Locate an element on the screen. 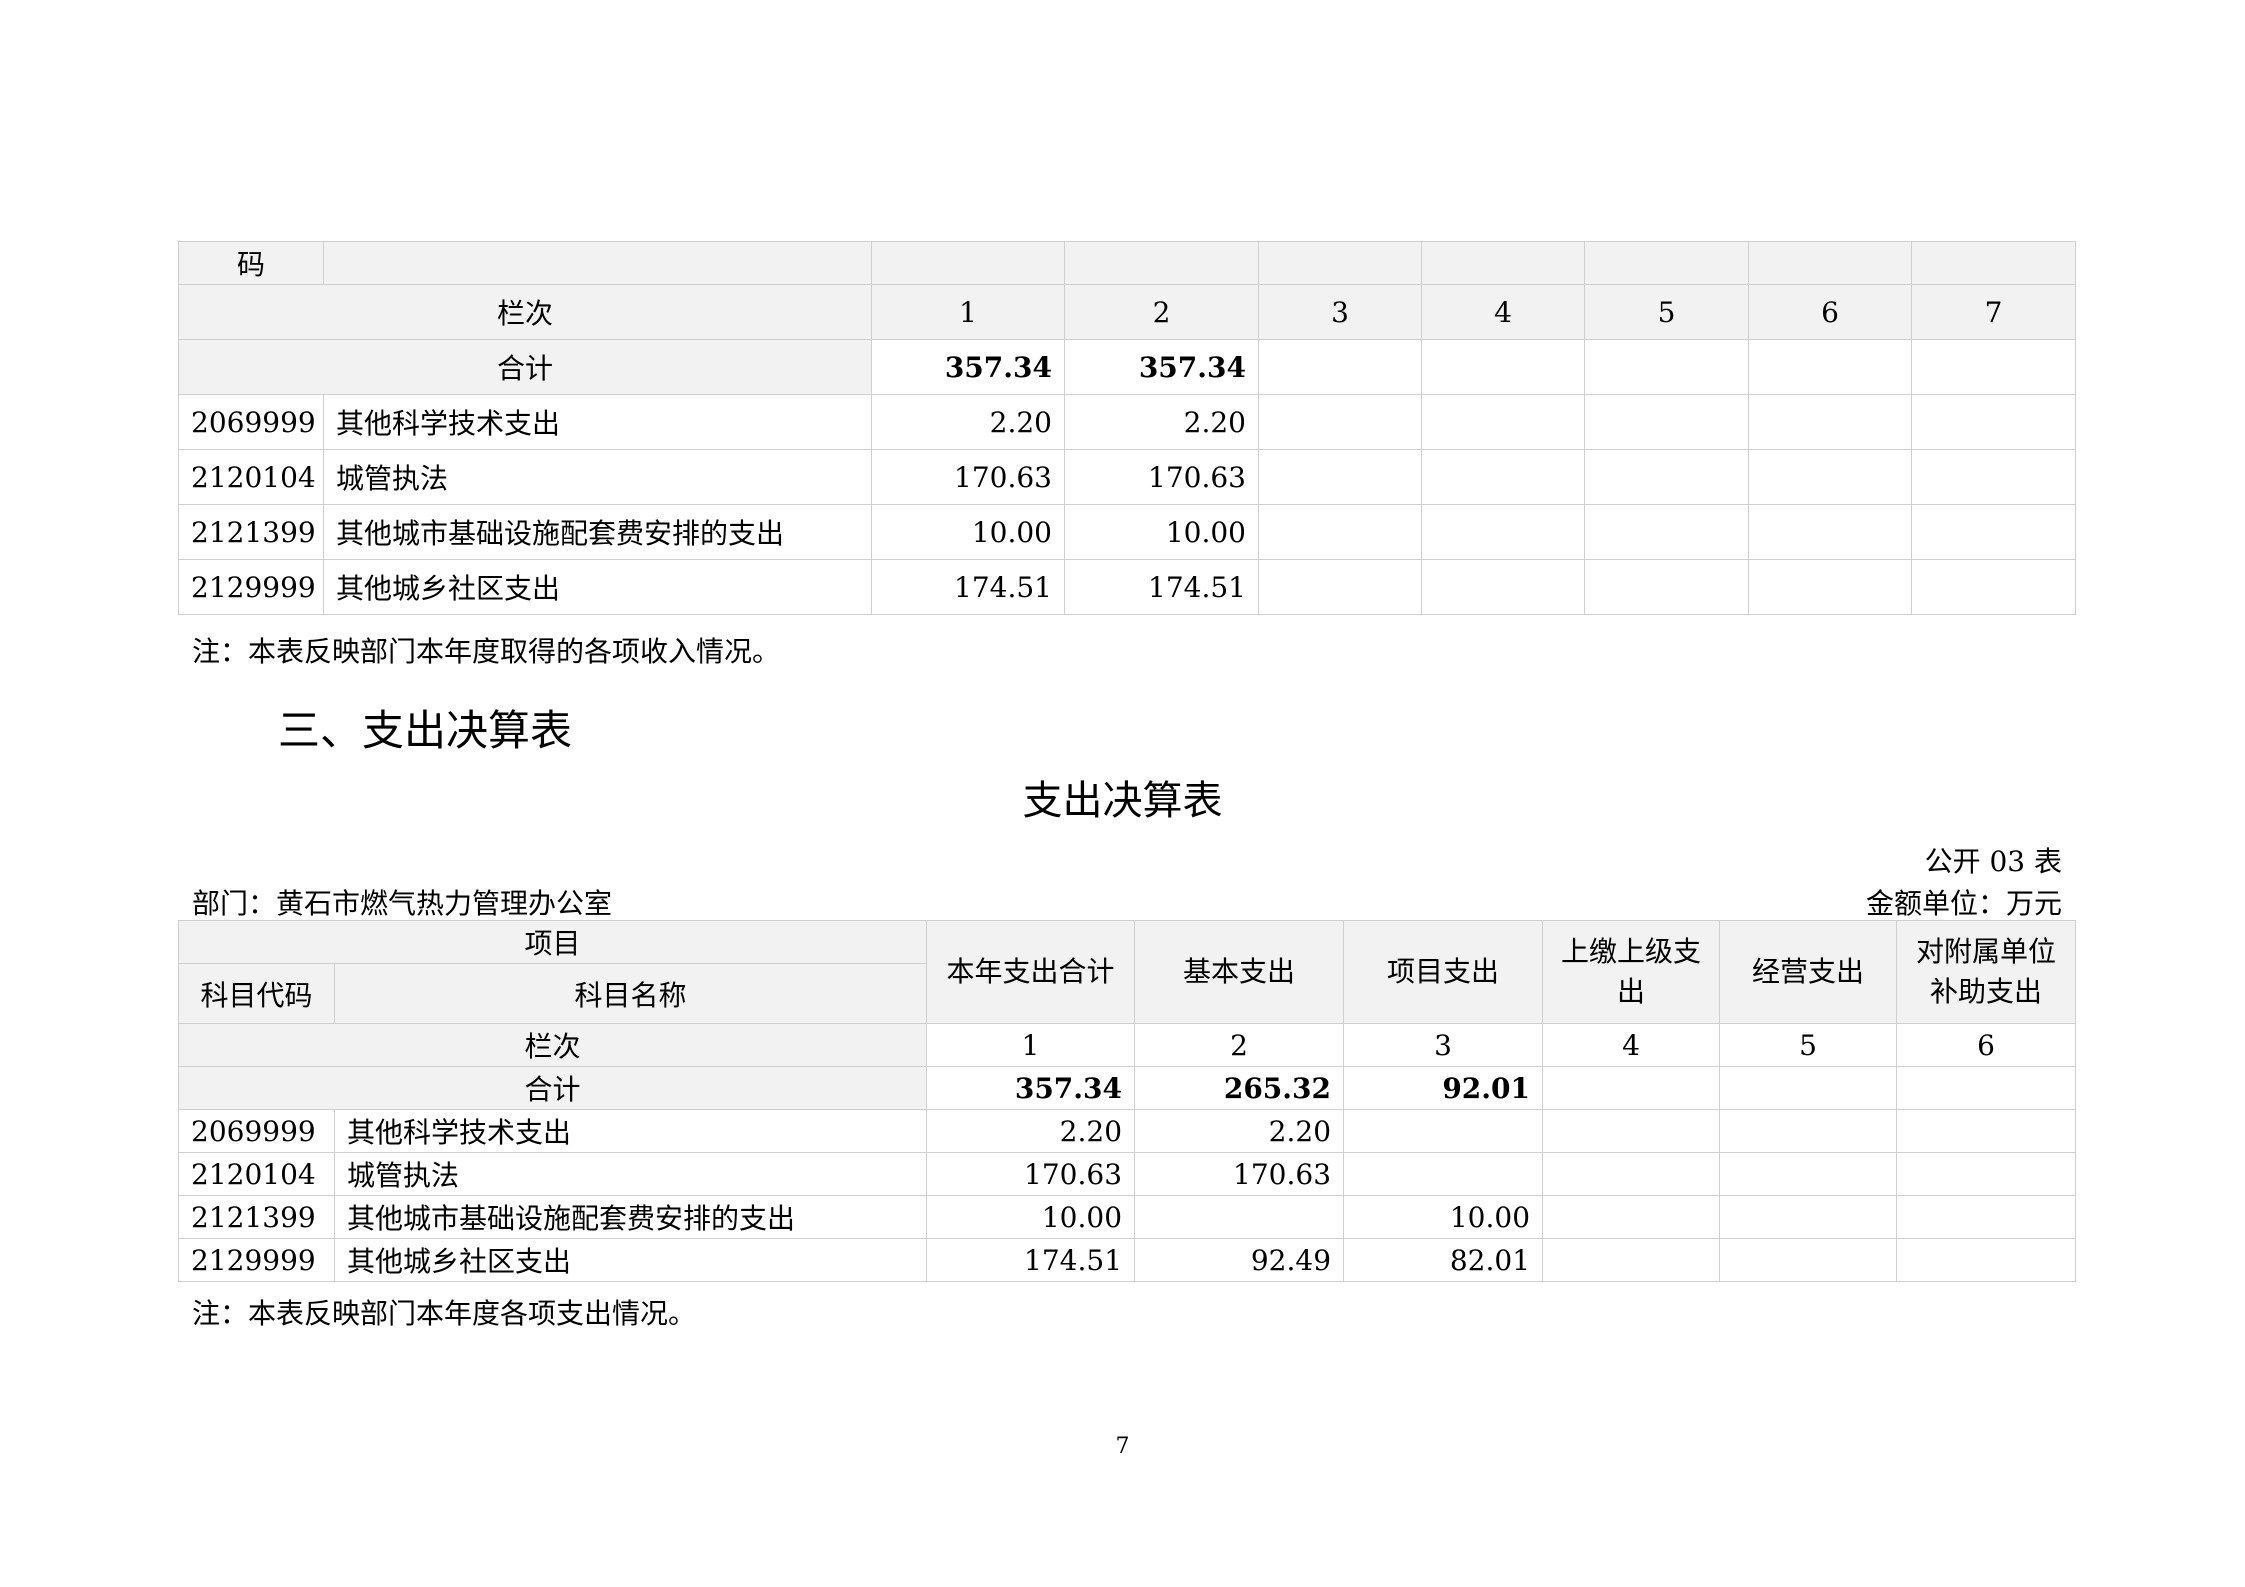 The width and height of the screenshot is (2245, 1587). rank-row: 栏次 1 2 3 4 5 6 7 is located at coordinates (1127, 312).